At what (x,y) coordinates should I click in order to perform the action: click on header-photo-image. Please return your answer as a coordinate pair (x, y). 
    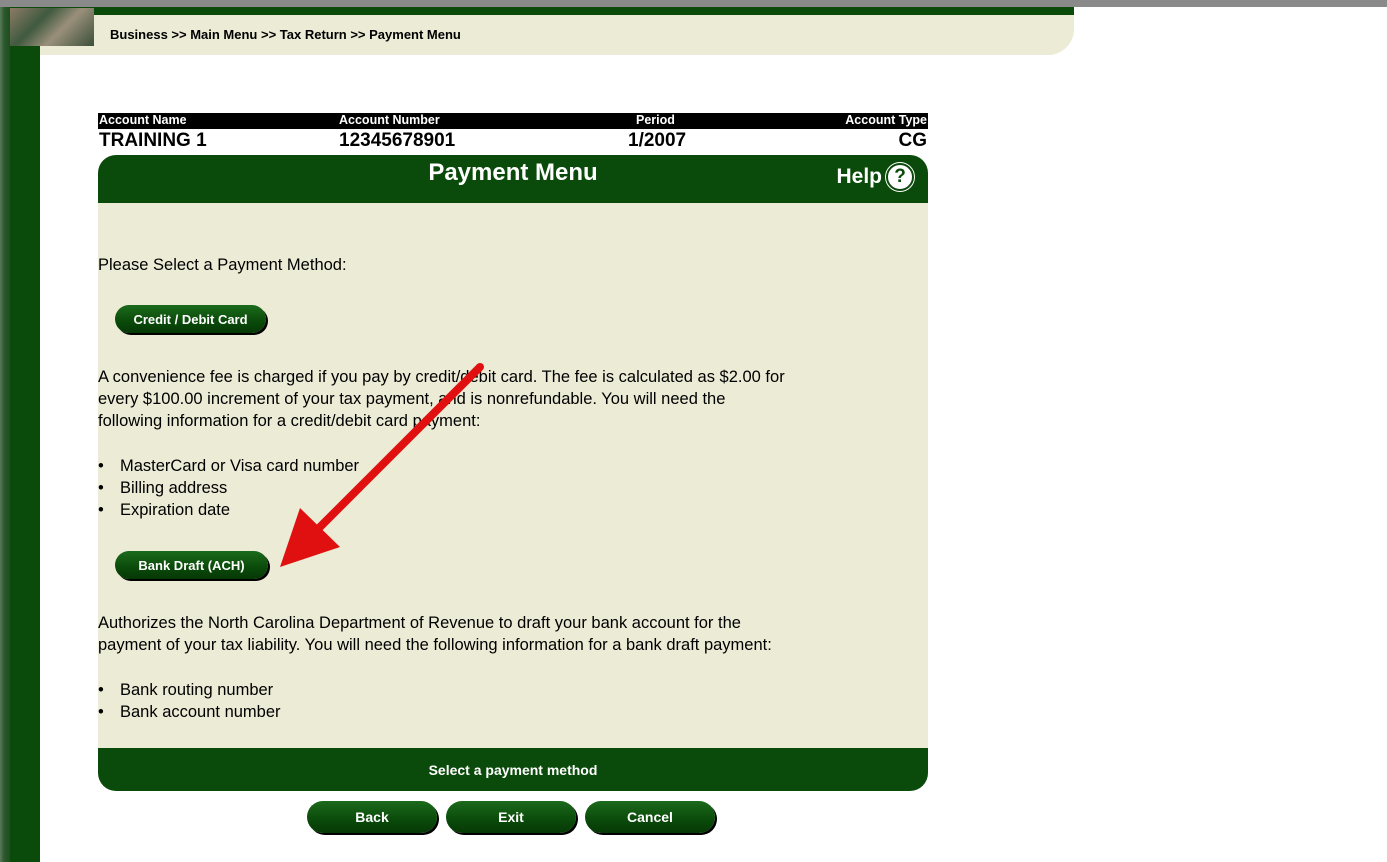
    Looking at the image, I should click on (52, 27).